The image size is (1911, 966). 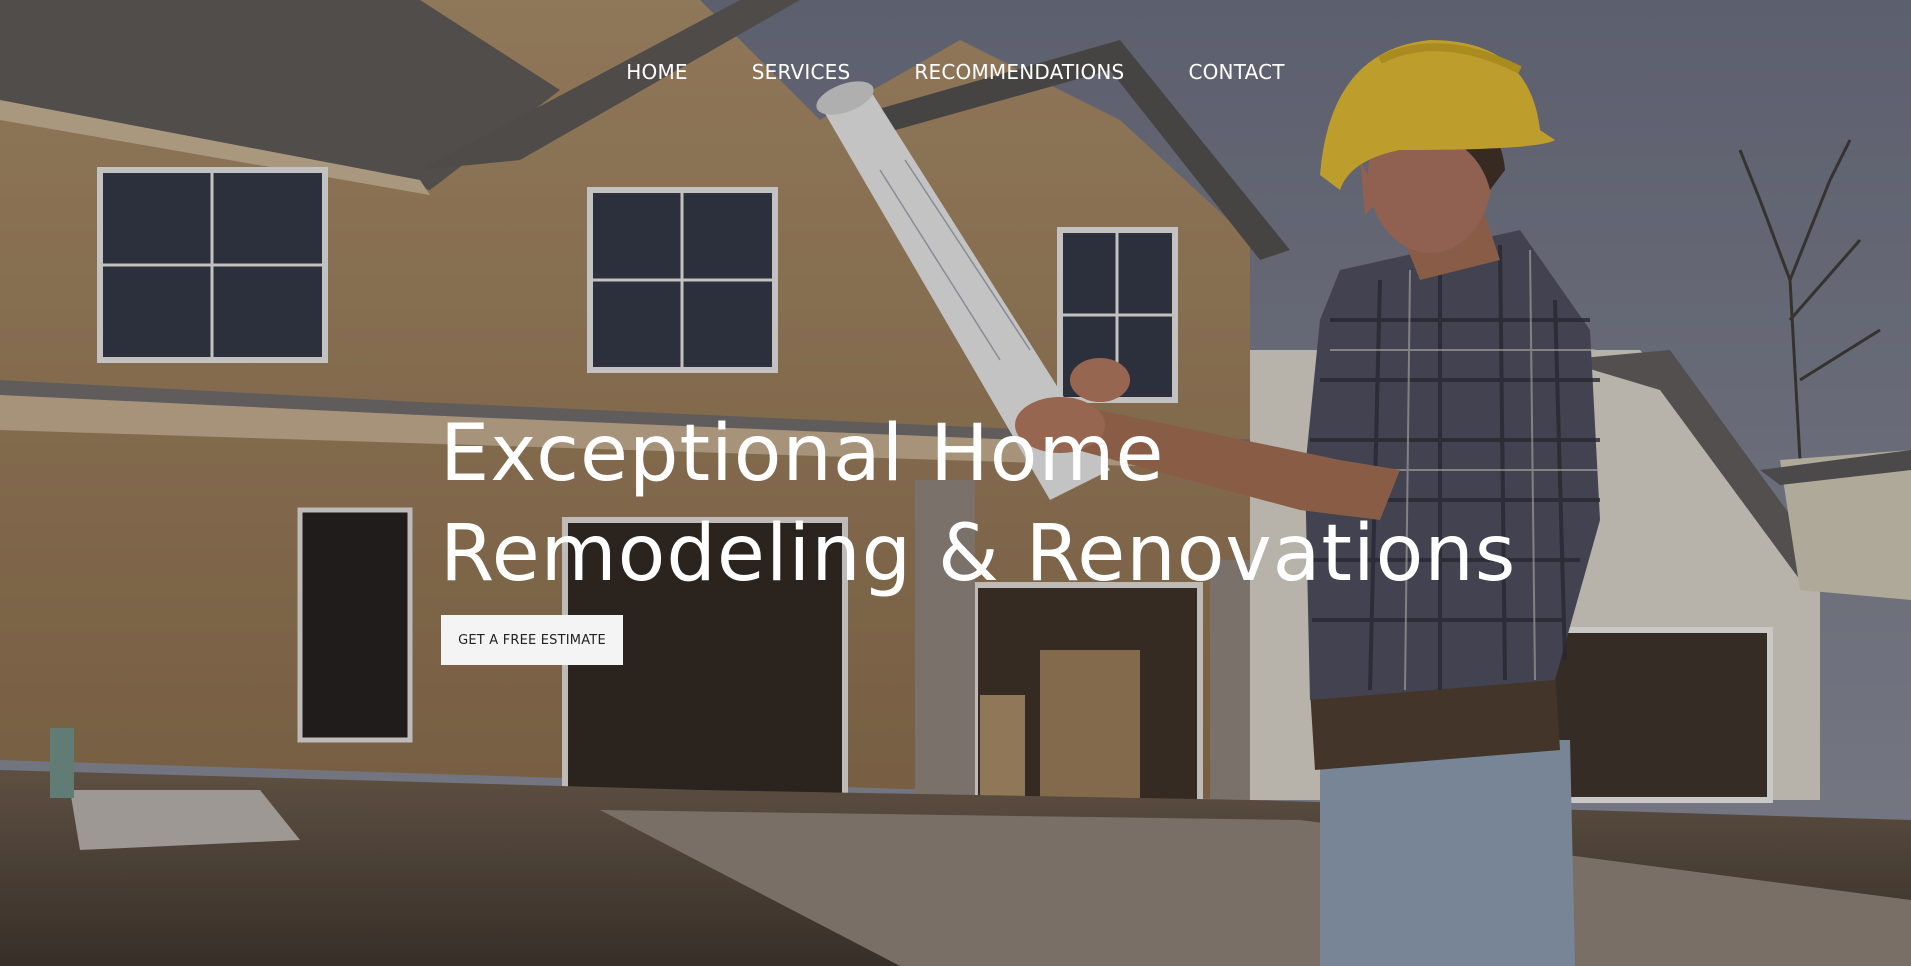 I want to click on nav-item-recommendations: RECOMMENDATIONS, so click(x=1019, y=72).